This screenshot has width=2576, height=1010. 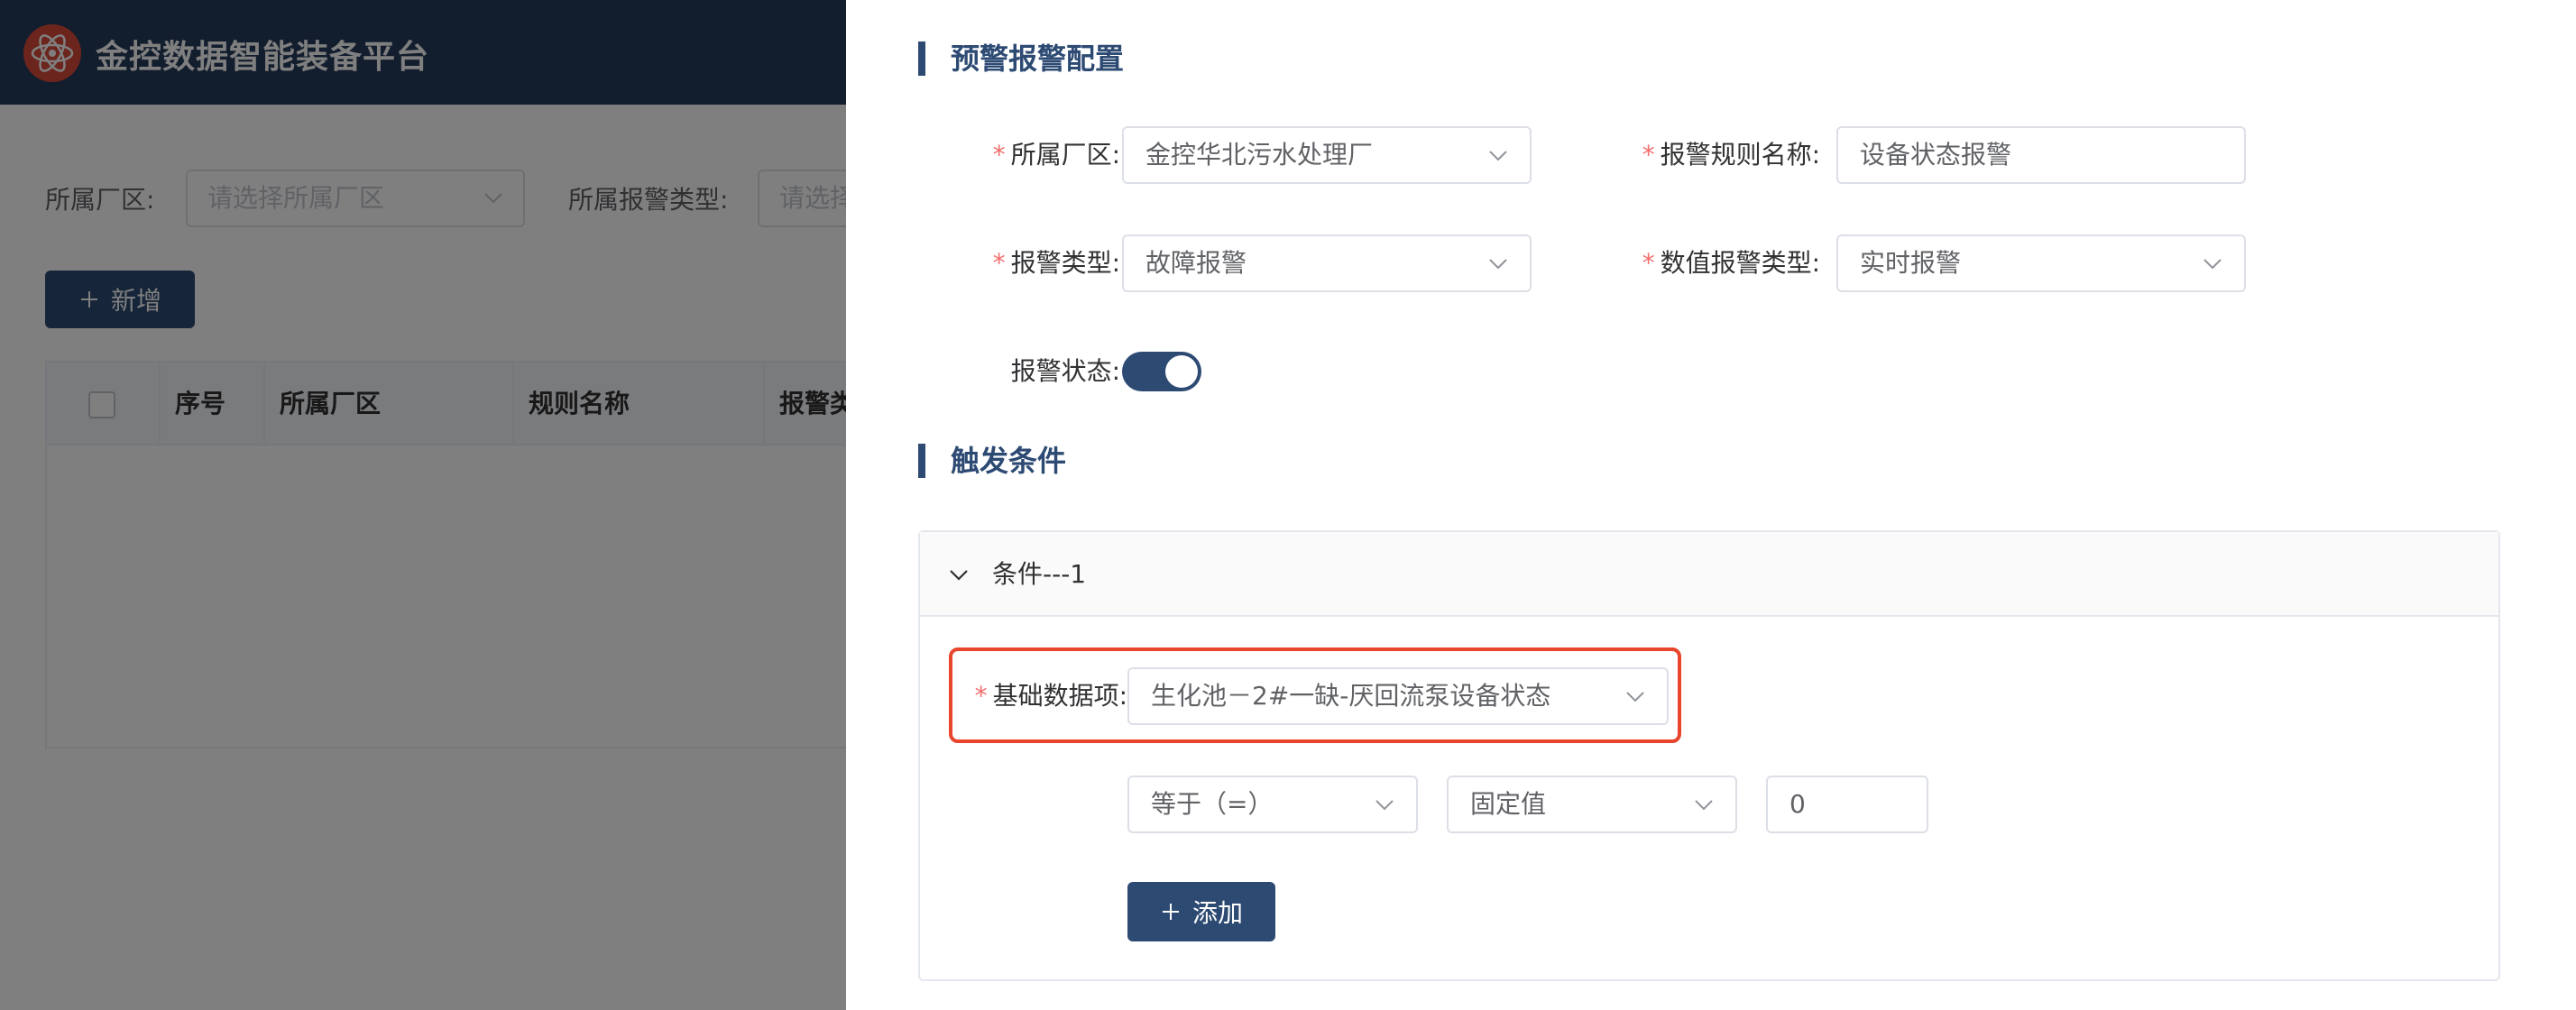 What do you see at coordinates (1181, 372) in the screenshot?
I see `toggle-knob` at bounding box center [1181, 372].